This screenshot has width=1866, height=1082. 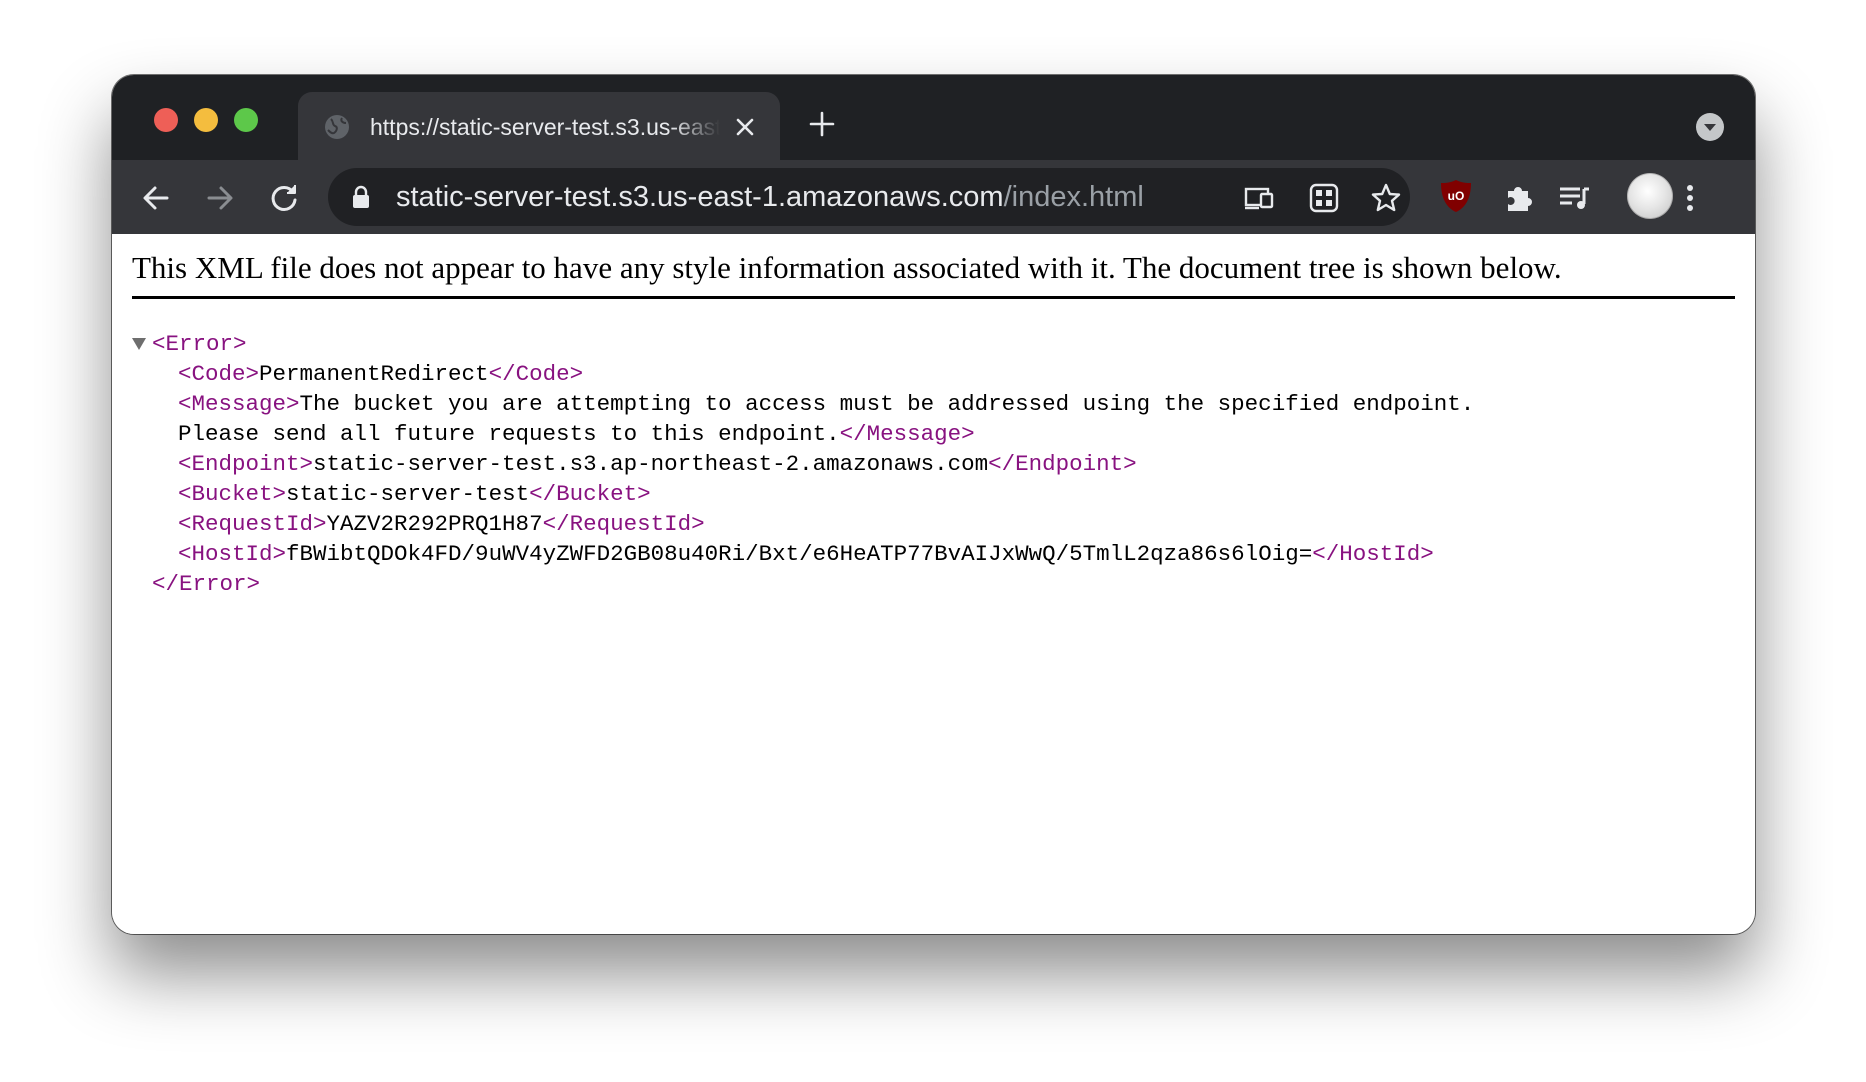 I want to click on qr-code-icon, so click(x=1324, y=198).